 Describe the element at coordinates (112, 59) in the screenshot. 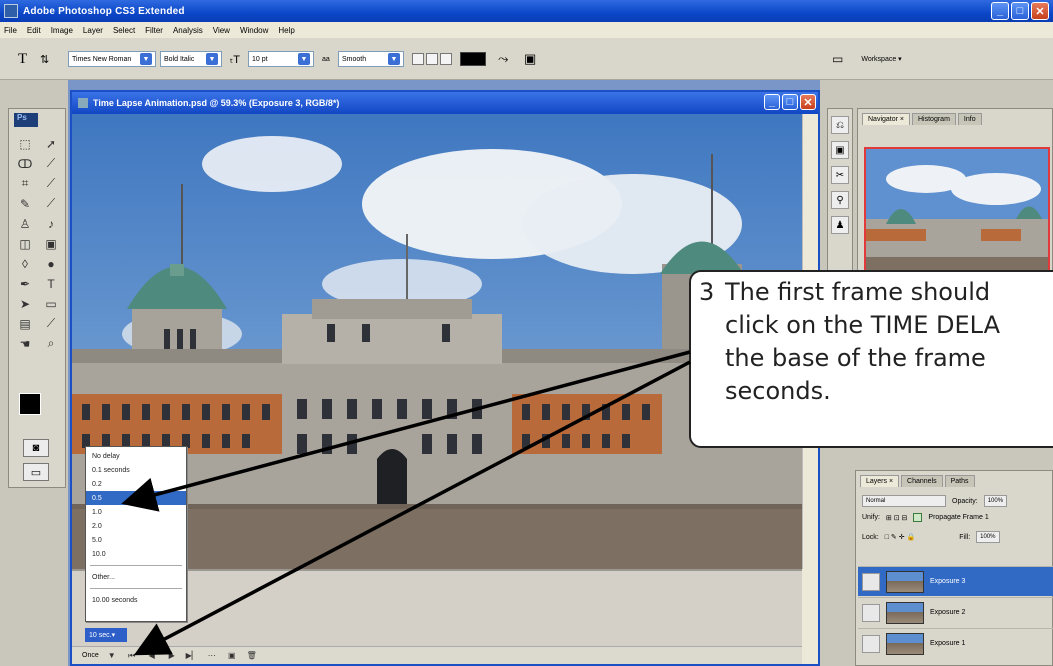

I see `font-family-dropdown: Times New Roman ▼` at that location.